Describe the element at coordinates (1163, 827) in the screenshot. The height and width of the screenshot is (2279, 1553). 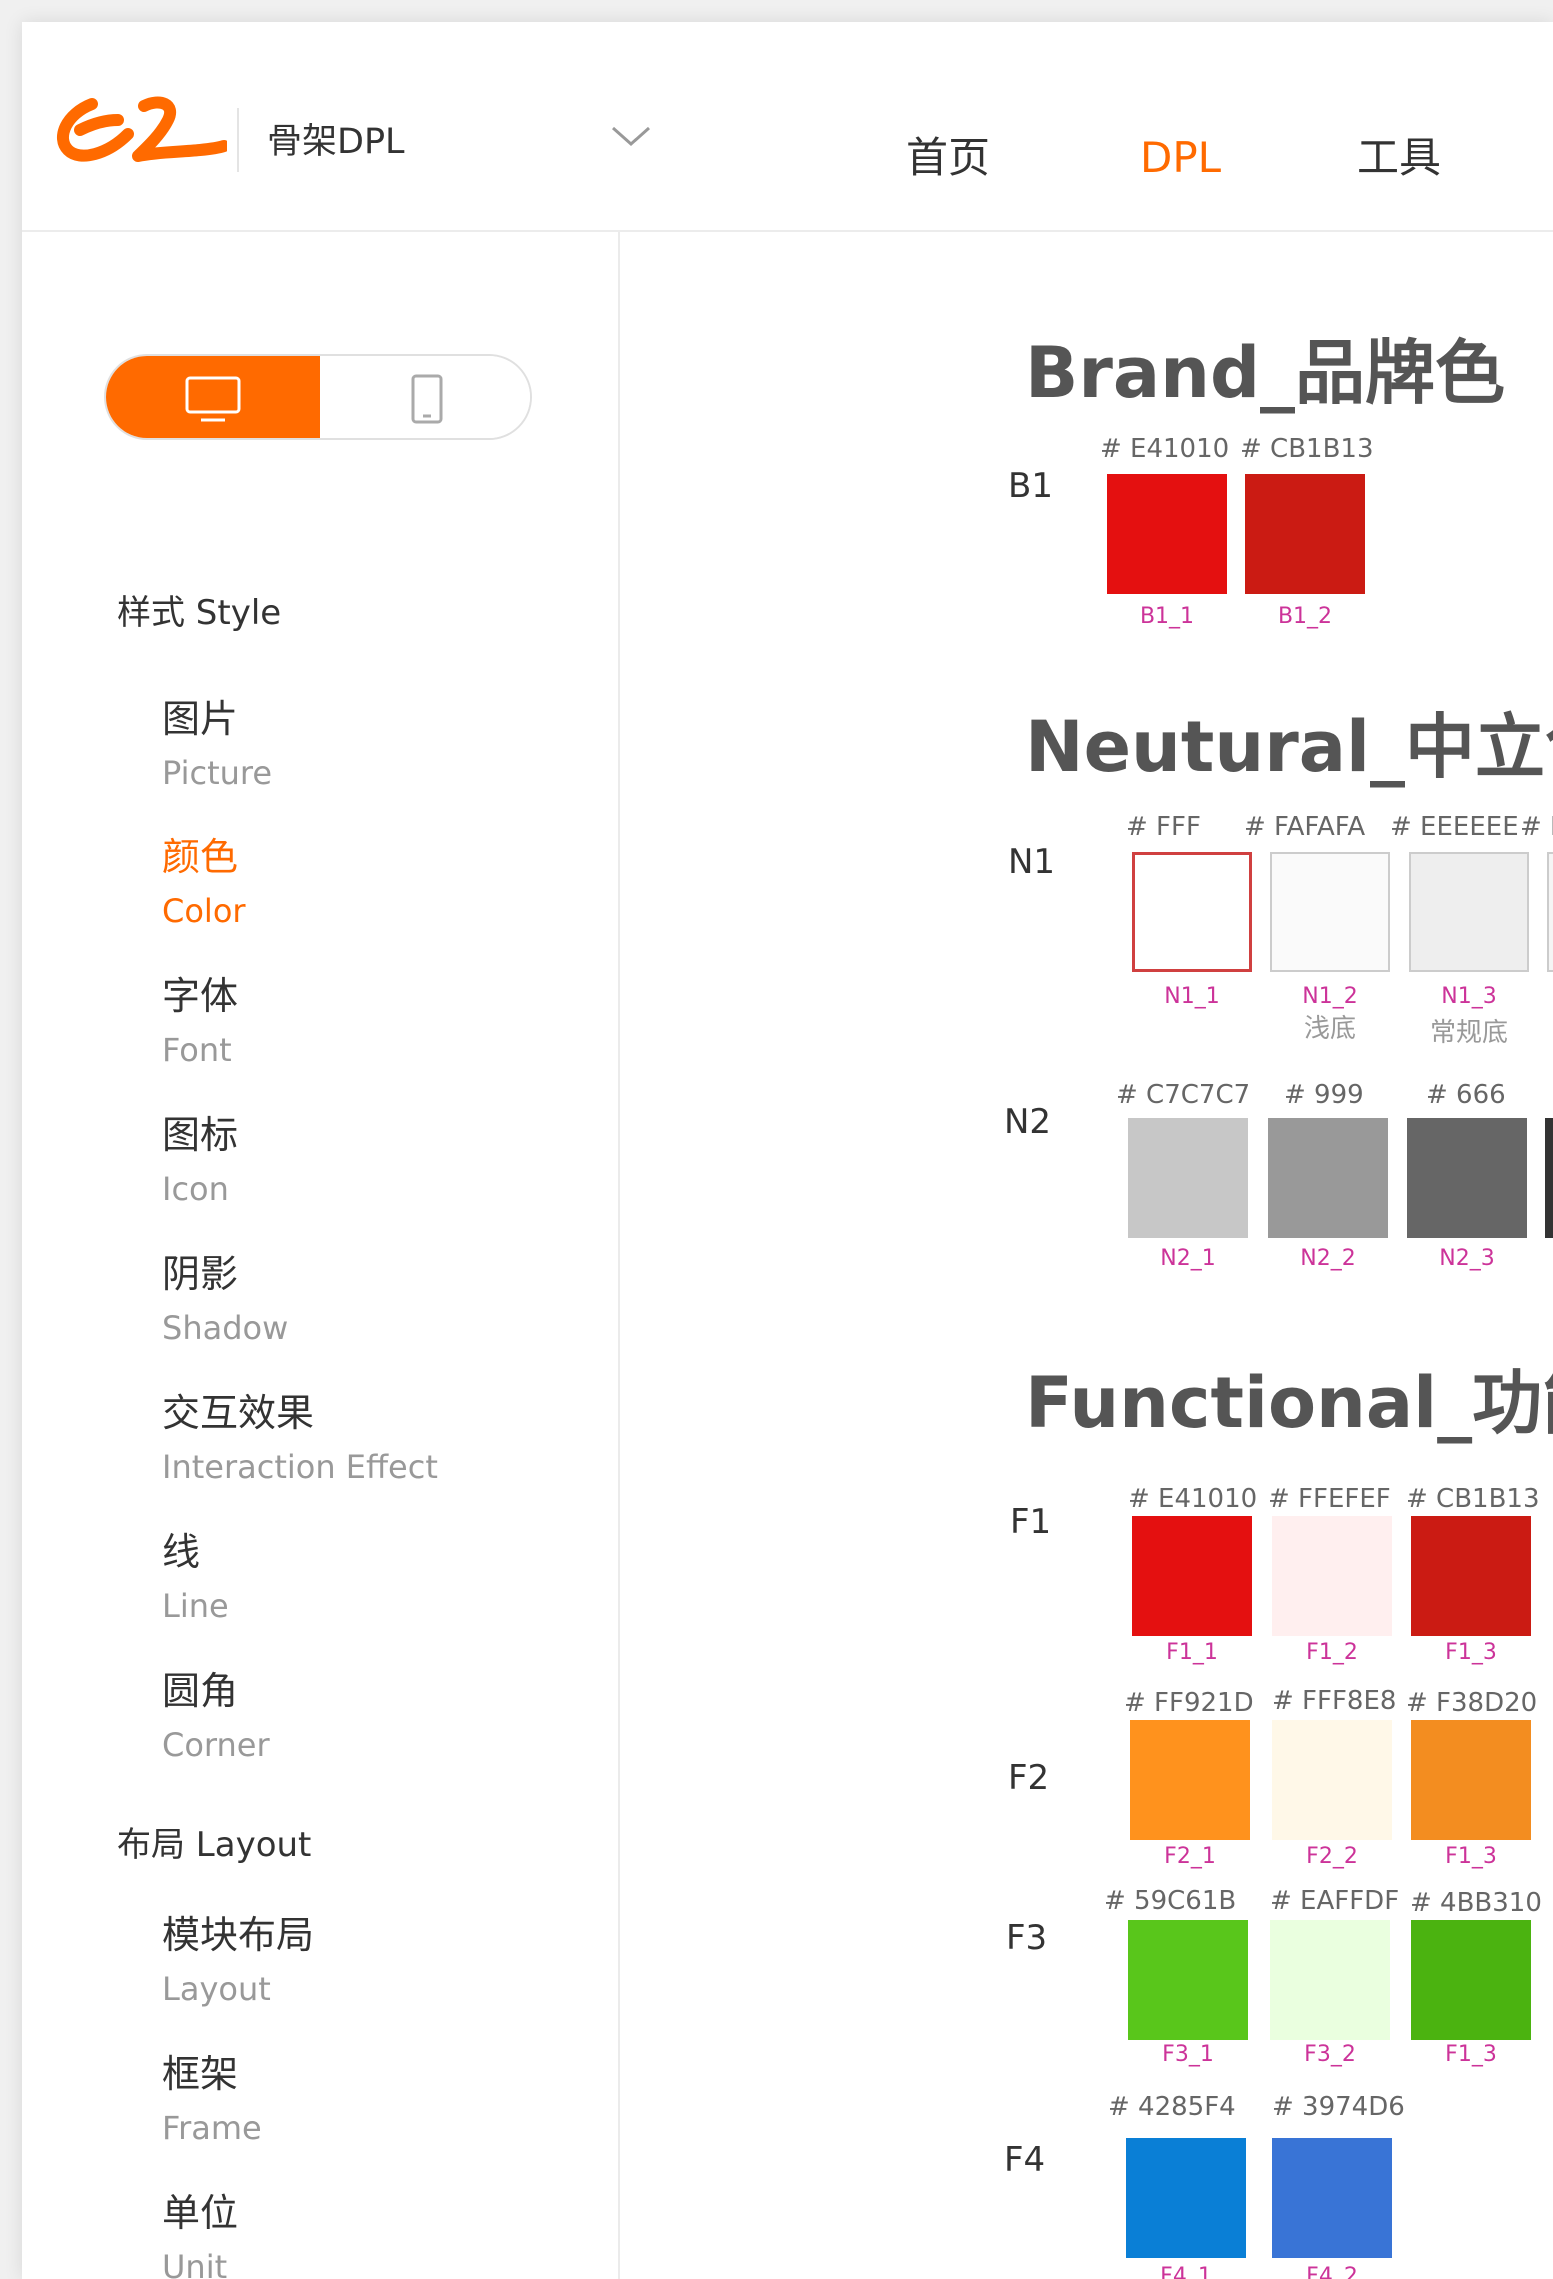
I see `hex-label: # FFF` at that location.